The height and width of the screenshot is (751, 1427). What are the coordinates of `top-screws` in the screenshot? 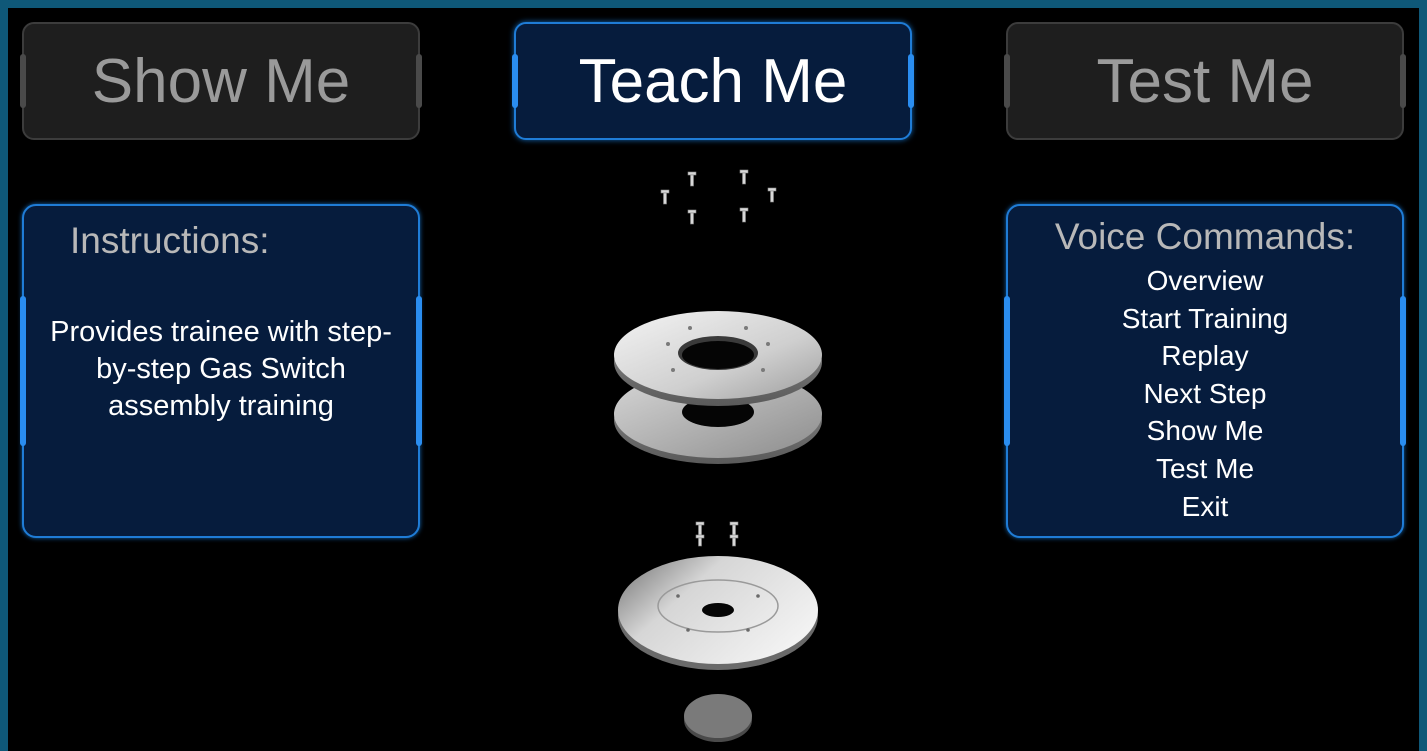 It's located at (718, 197).